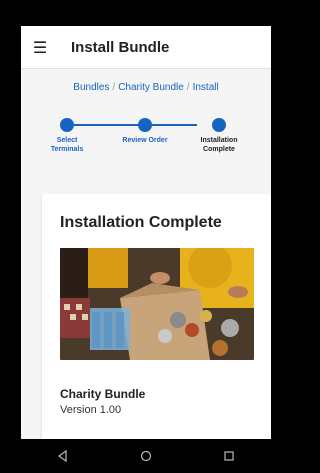 This screenshot has height=473, width=320. What do you see at coordinates (206, 87) in the screenshot?
I see `breadcrumb-install: Install` at bounding box center [206, 87].